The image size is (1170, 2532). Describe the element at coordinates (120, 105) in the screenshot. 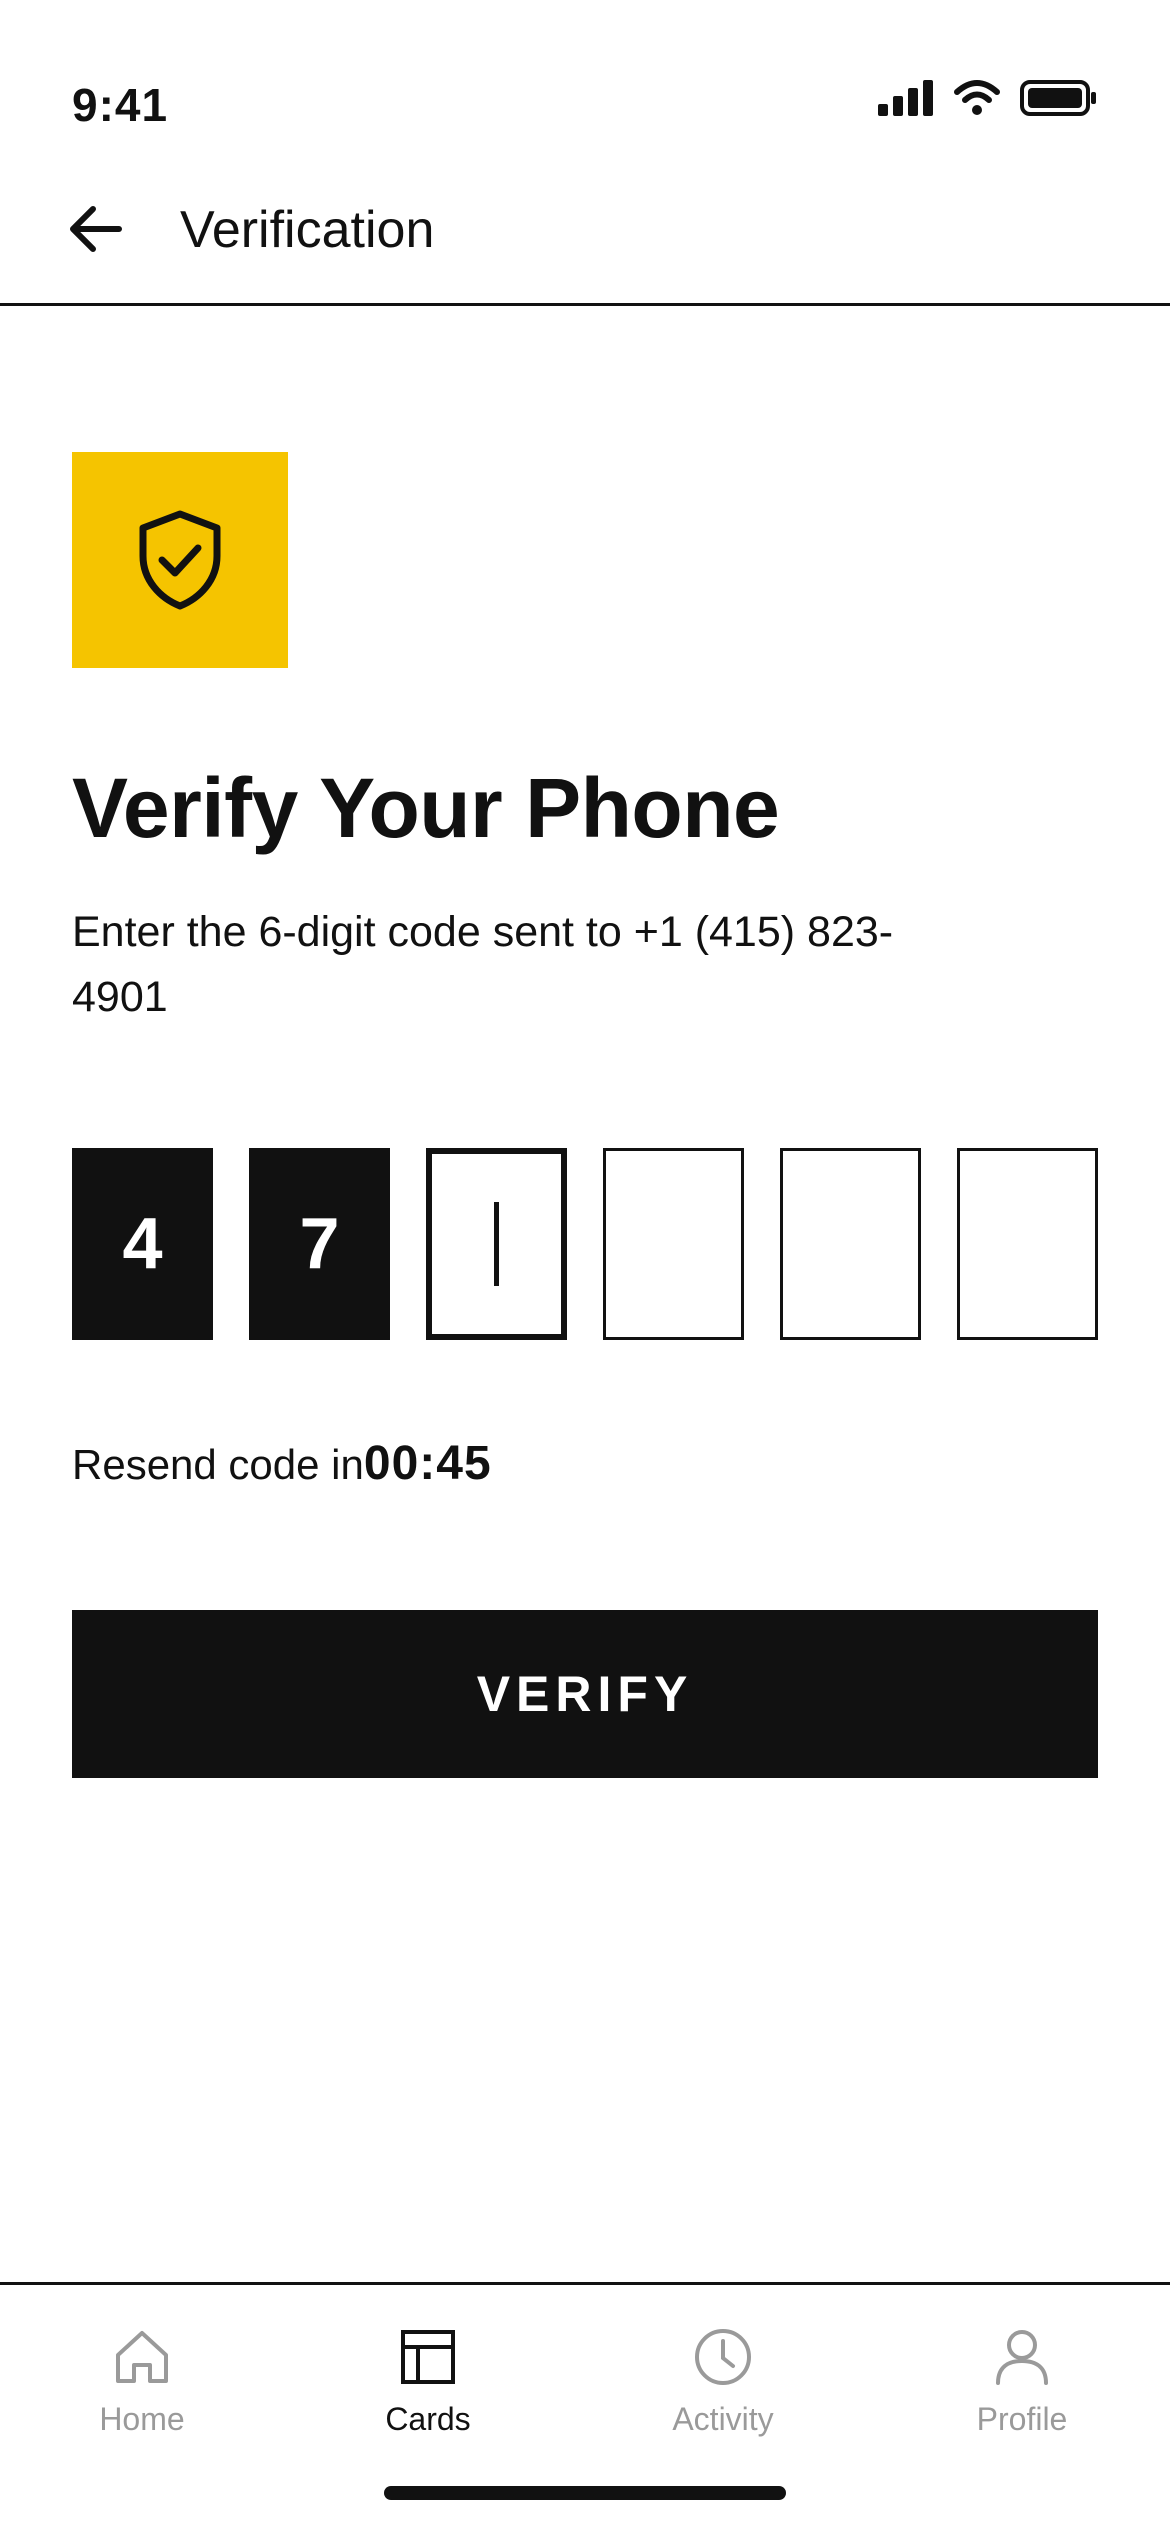

I see `status-time: 9:41` at that location.